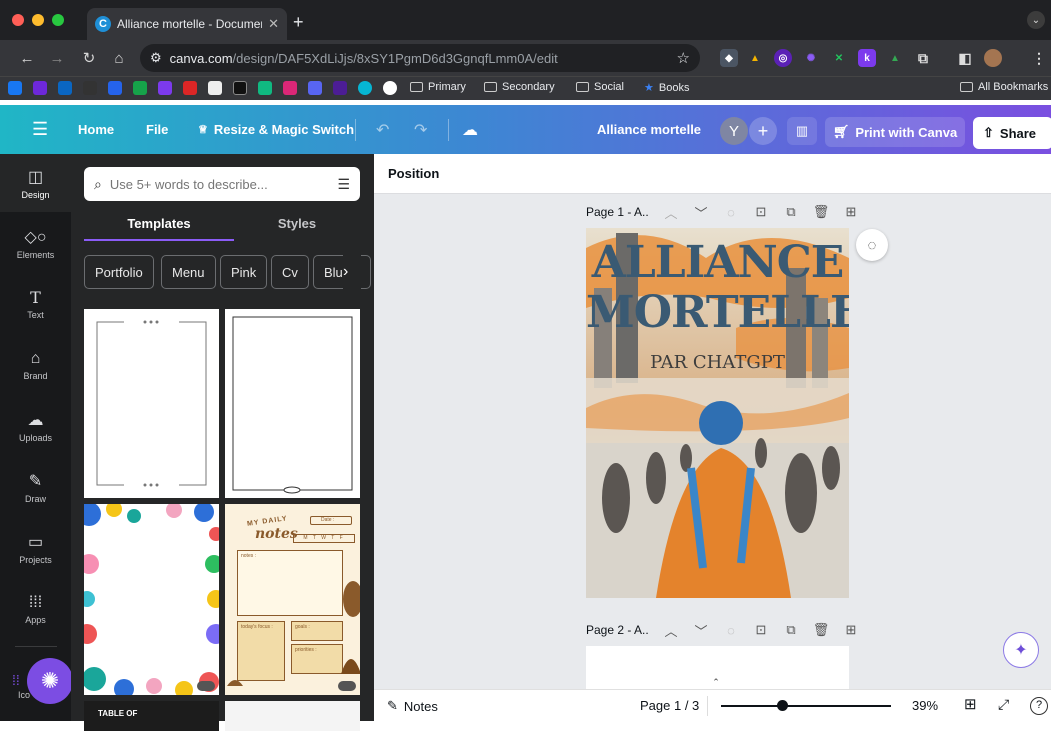  Describe the element at coordinates (734, 131) in the screenshot. I see `user-avatar: Y` at that location.